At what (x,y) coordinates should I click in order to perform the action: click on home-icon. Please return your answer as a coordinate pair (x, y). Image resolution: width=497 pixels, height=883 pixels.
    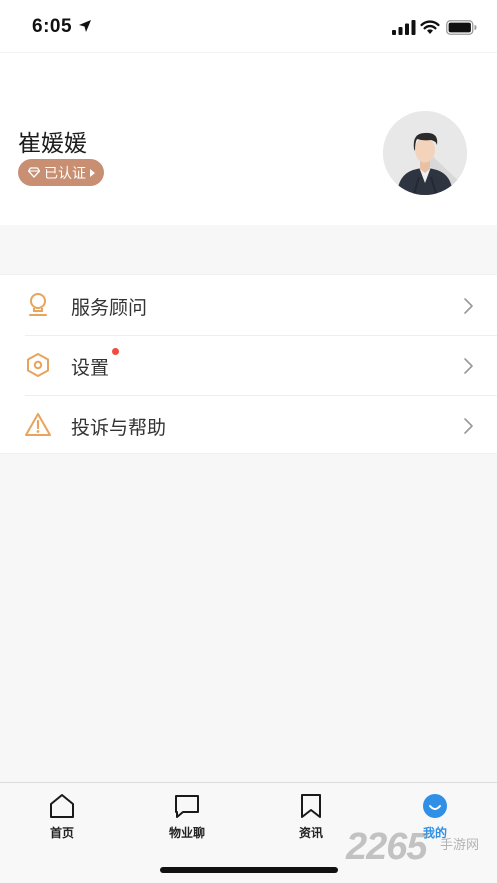
    Looking at the image, I should click on (62, 806).